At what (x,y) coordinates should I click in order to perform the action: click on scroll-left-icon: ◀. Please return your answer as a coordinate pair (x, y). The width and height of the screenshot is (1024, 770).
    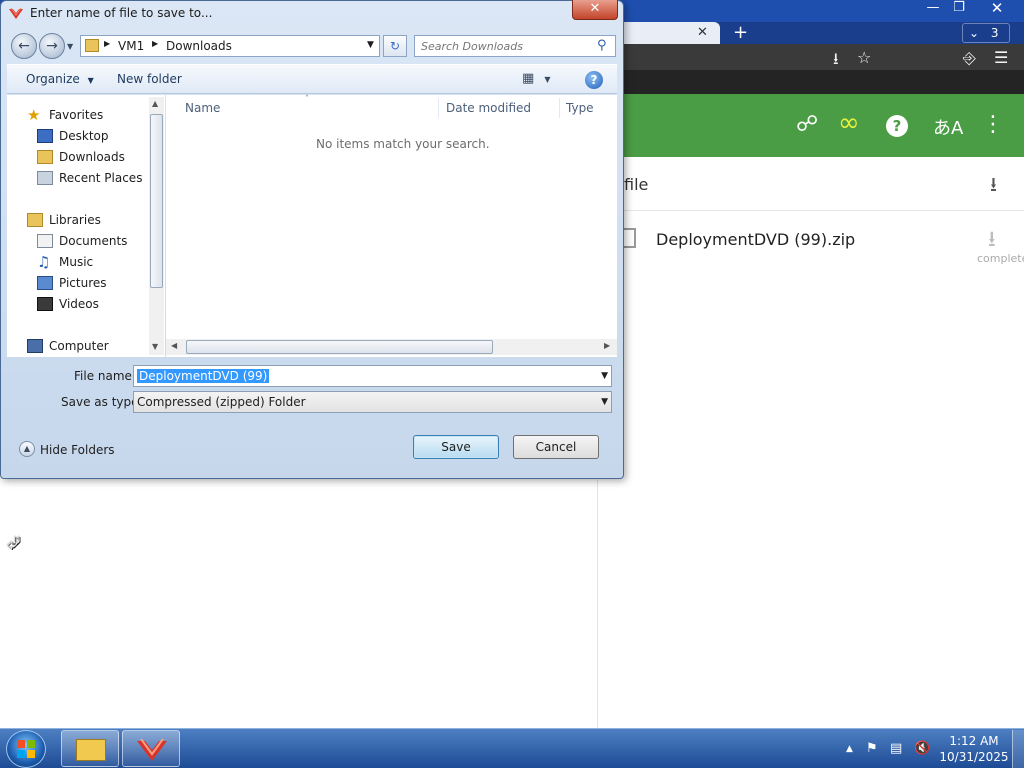
    Looking at the image, I should click on (174, 345).